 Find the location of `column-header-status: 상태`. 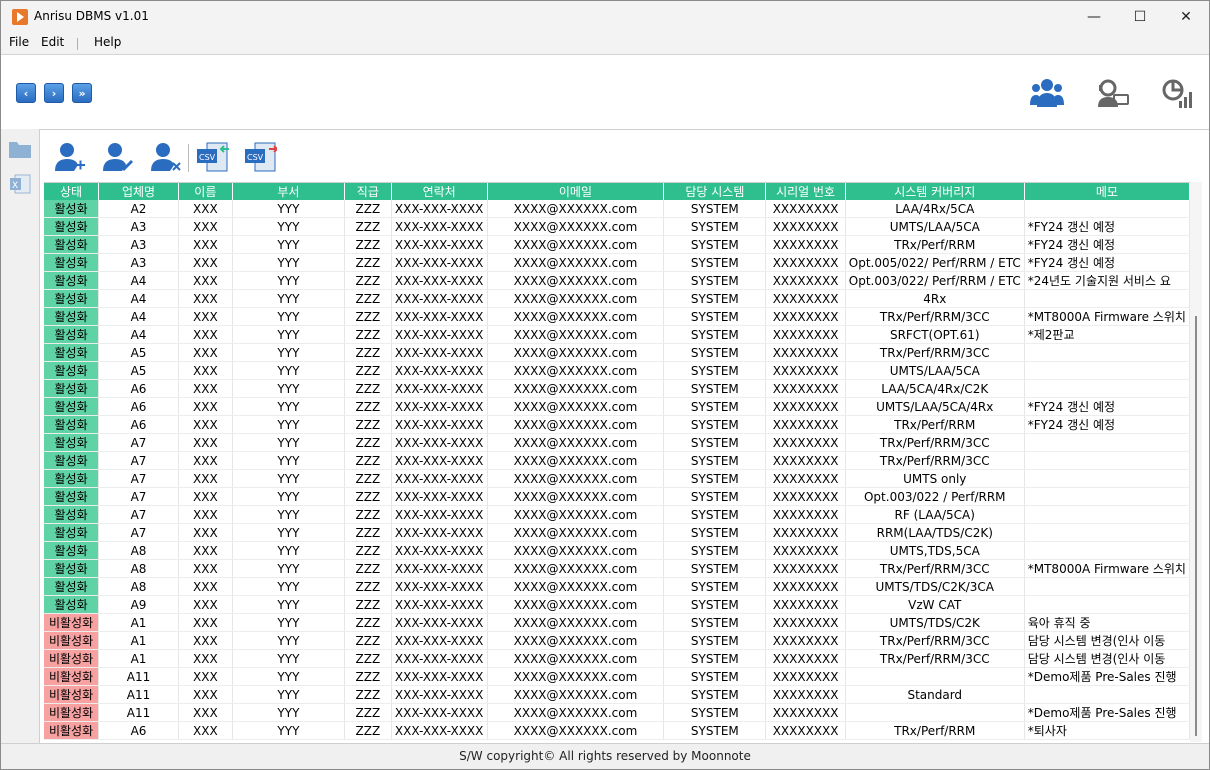

column-header-status: 상태 is located at coordinates (72, 191).